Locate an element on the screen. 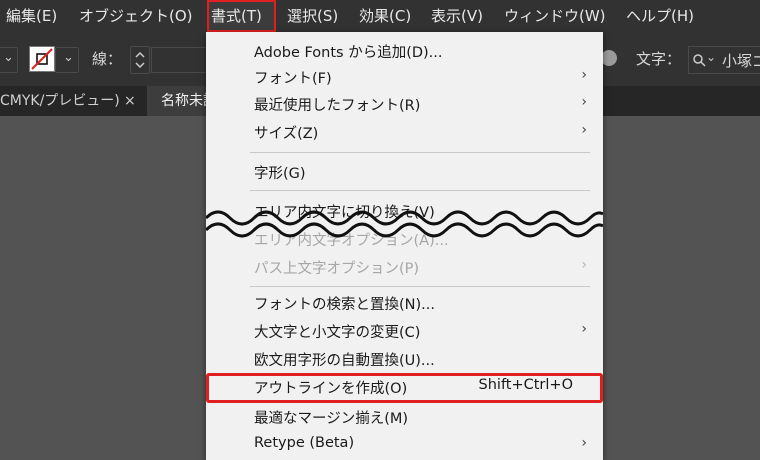 Image resolution: width=760 pixels, height=460 pixels. stroke-swatch is located at coordinates (42, 59).